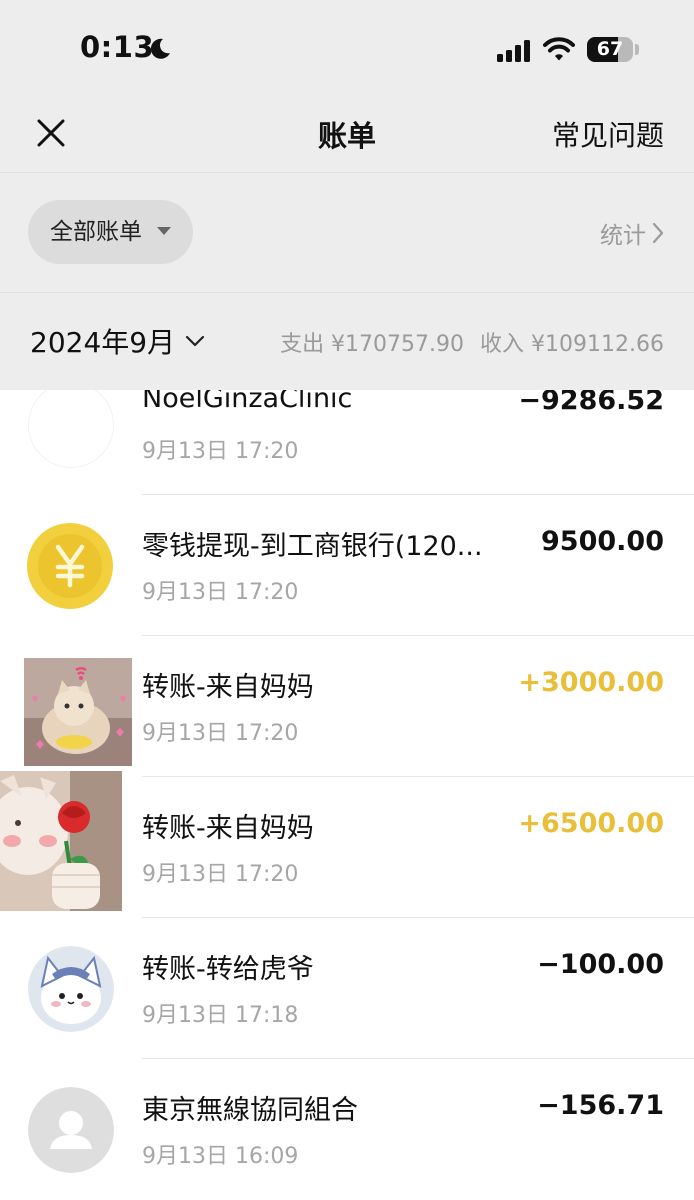 This screenshot has width=694, height=1200. What do you see at coordinates (347, 706) in the screenshot?
I see `transaction-row: 转账-来自妈妈 9月13日 17:20 +3000.00` at bounding box center [347, 706].